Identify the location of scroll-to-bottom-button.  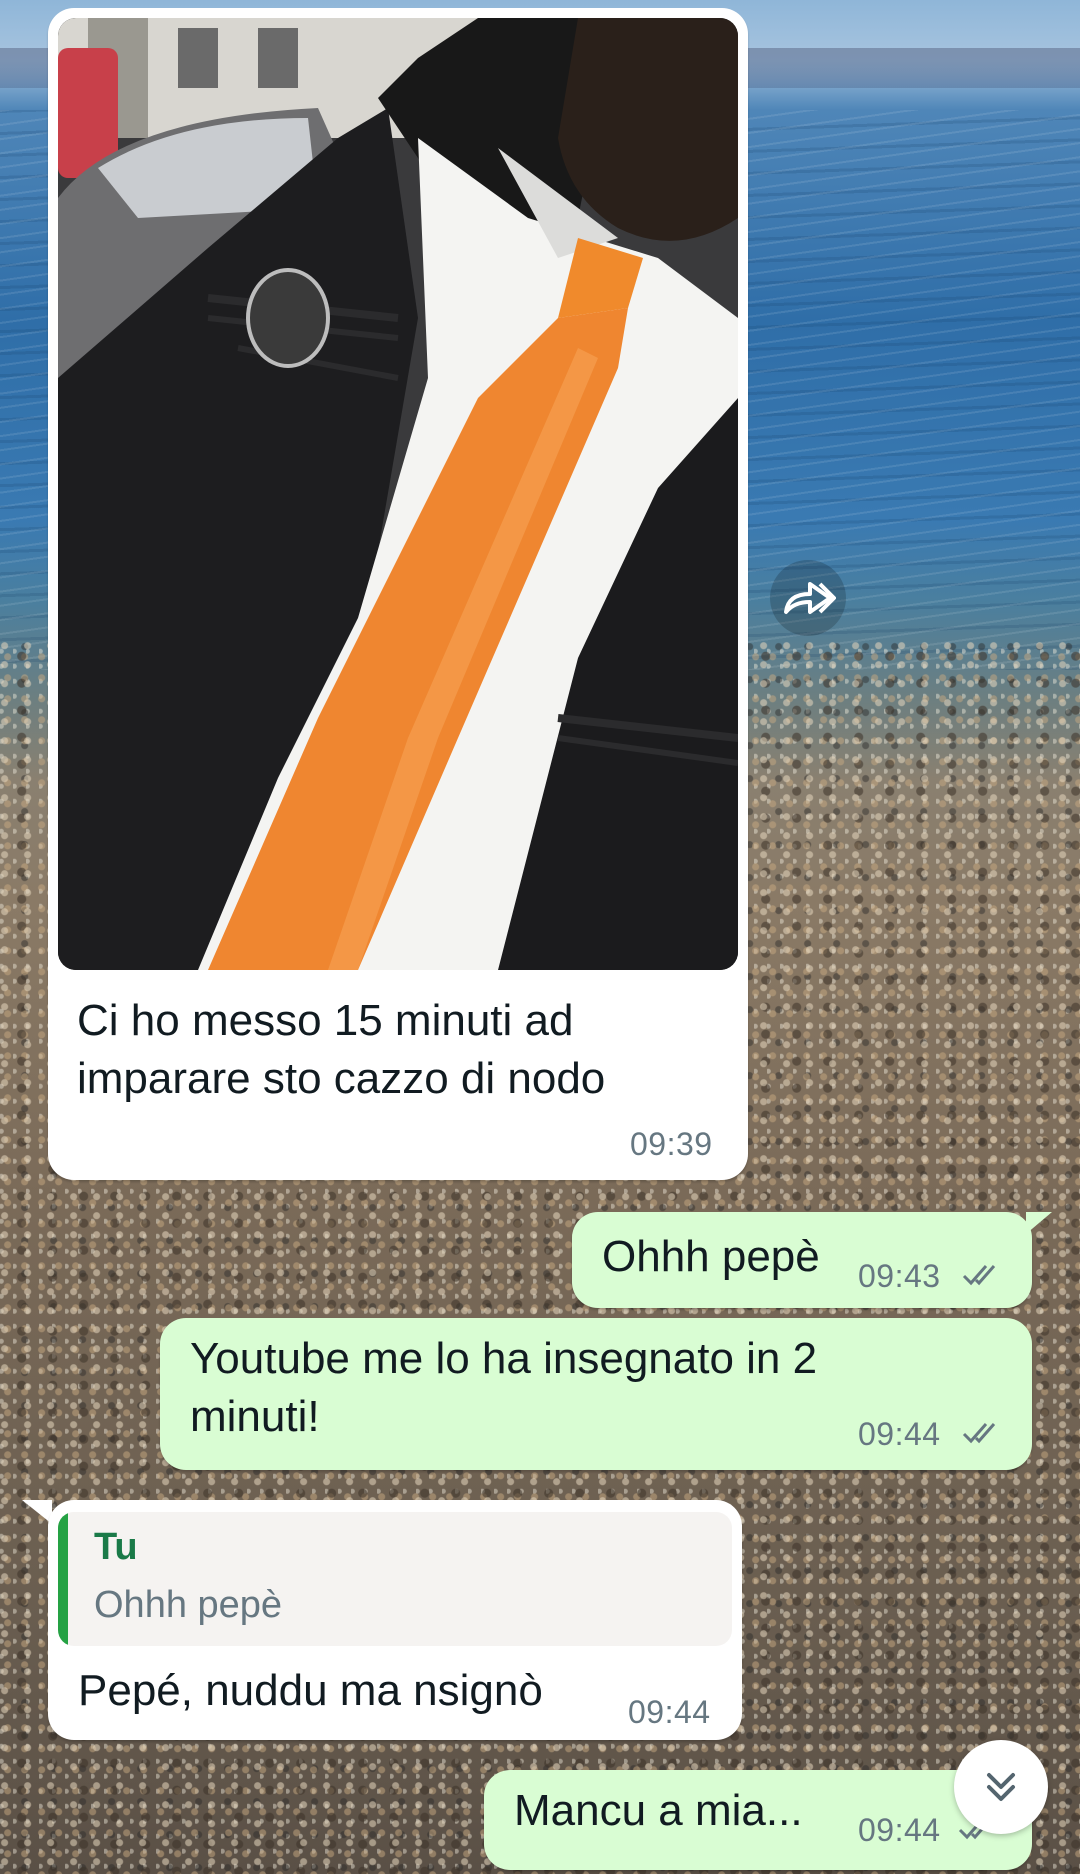
(1001, 1787).